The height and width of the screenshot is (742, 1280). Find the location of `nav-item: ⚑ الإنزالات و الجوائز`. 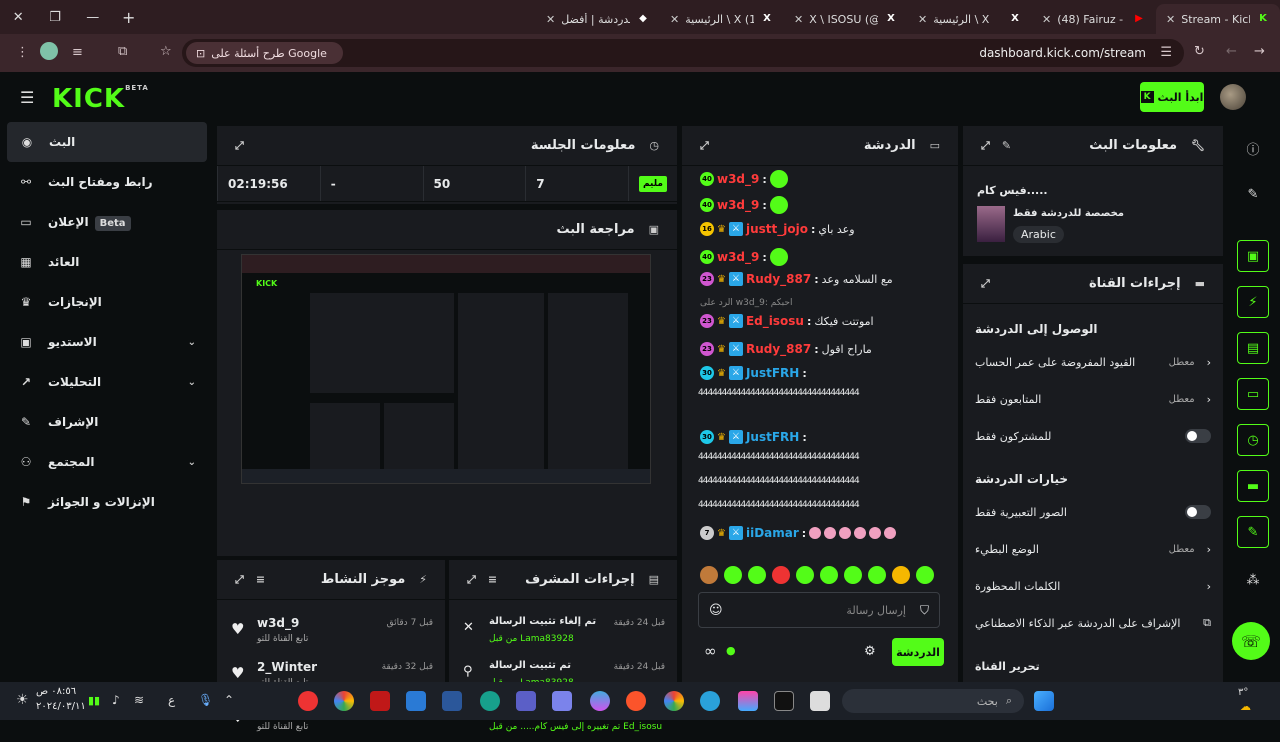

nav-item: ⚑ الإنزالات و الجوائز is located at coordinates (107, 502).